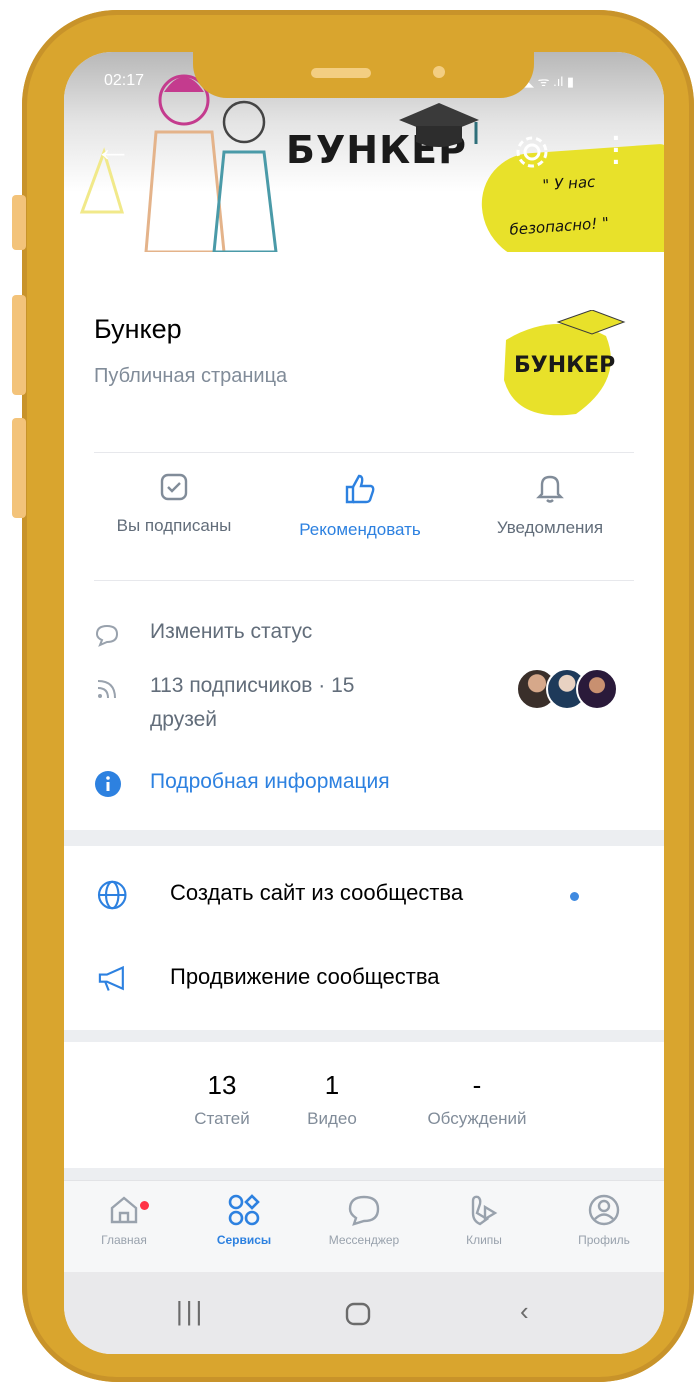 This screenshot has height=1389, width=697. Describe the element at coordinates (484, 1240) in the screenshot. I see `tab-clips-label: Клипы` at that location.